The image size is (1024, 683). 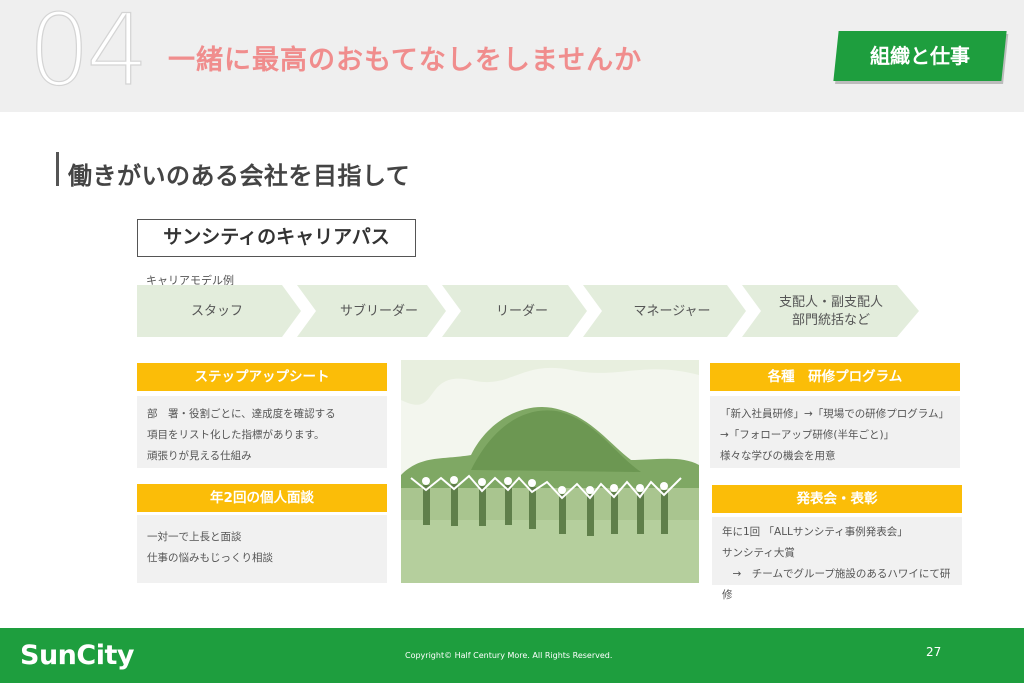 I want to click on page-number: 27, so click(x=934, y=652).